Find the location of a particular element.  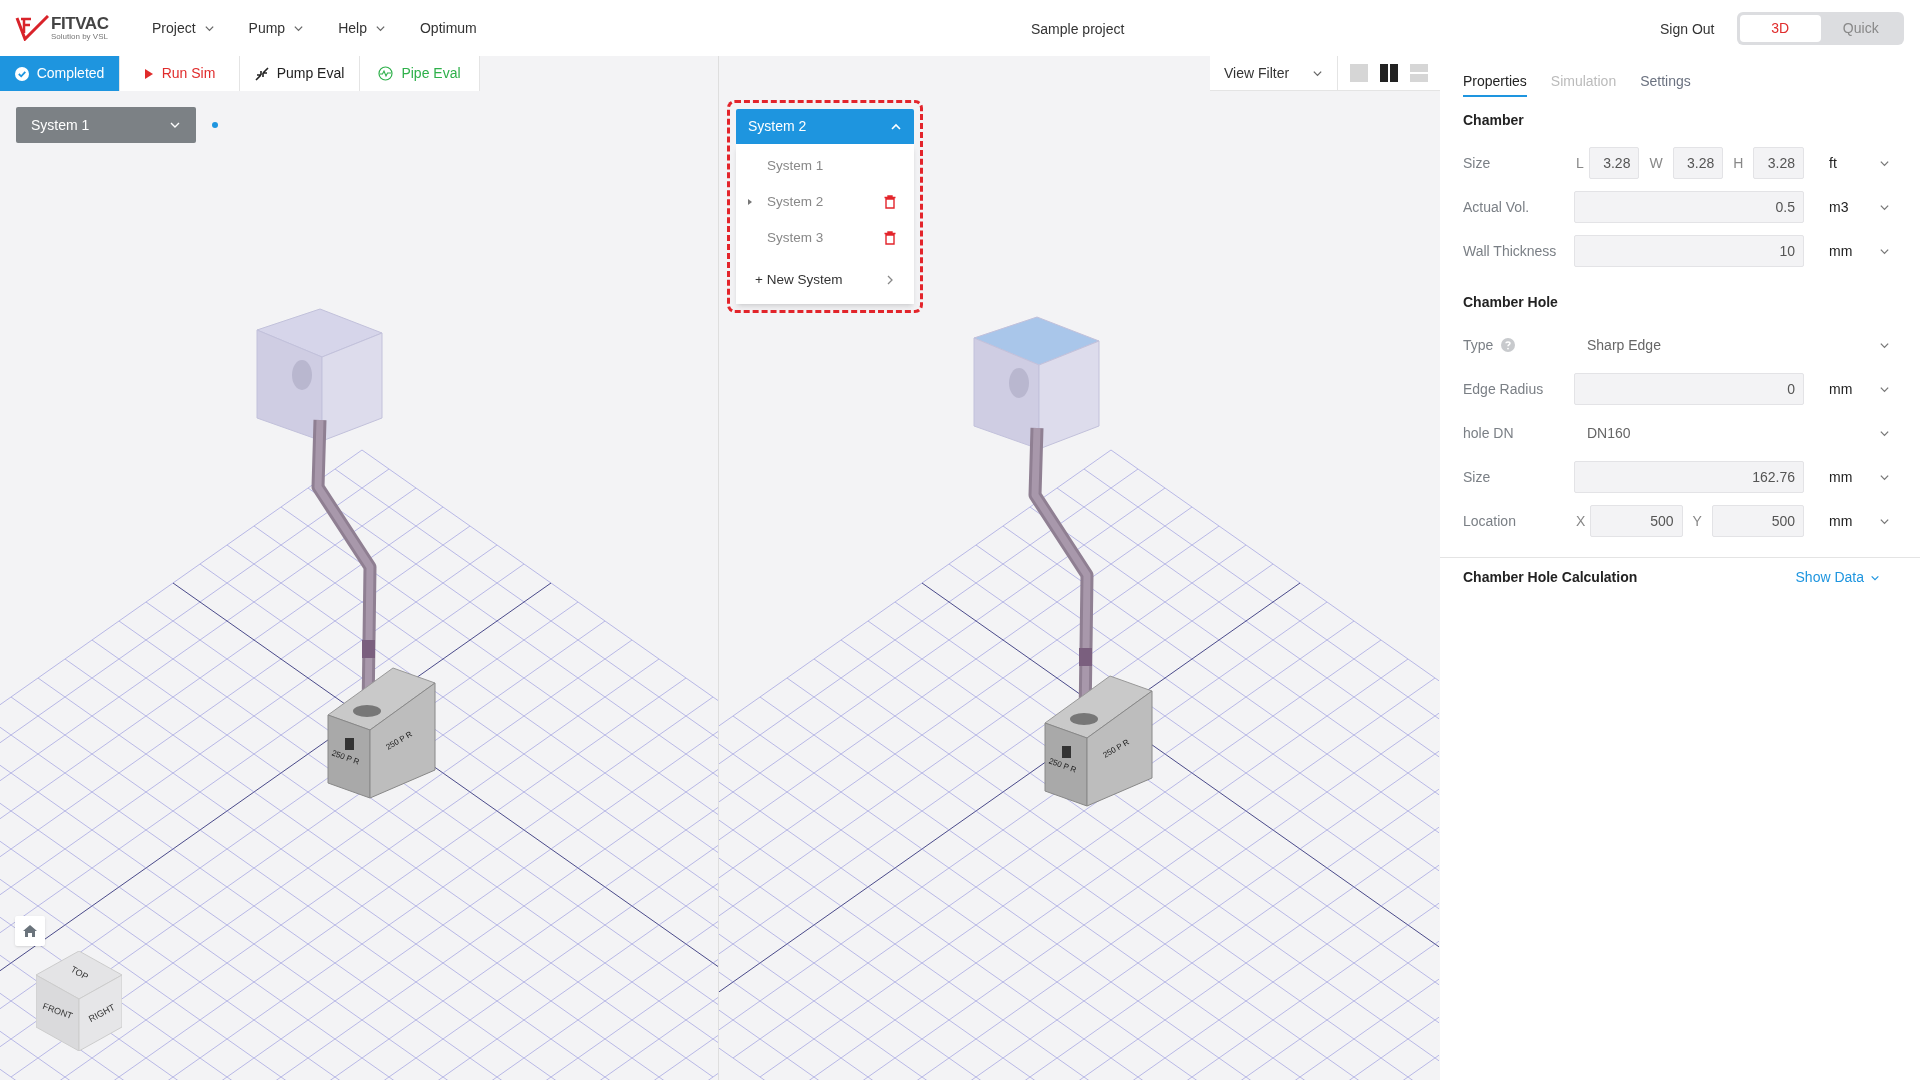

menu-item: Optimum is located at coordinates (448, 28).